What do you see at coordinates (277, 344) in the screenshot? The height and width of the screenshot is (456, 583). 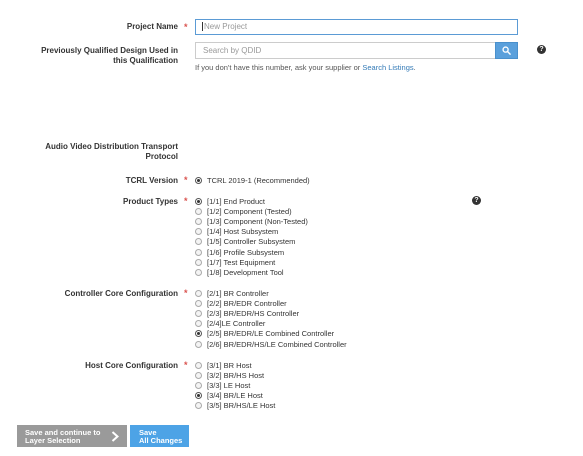 I see `radio-option-label: [2/6] BR/EDR/HS/LE Combined Controller` at bounding box center [277, 344].